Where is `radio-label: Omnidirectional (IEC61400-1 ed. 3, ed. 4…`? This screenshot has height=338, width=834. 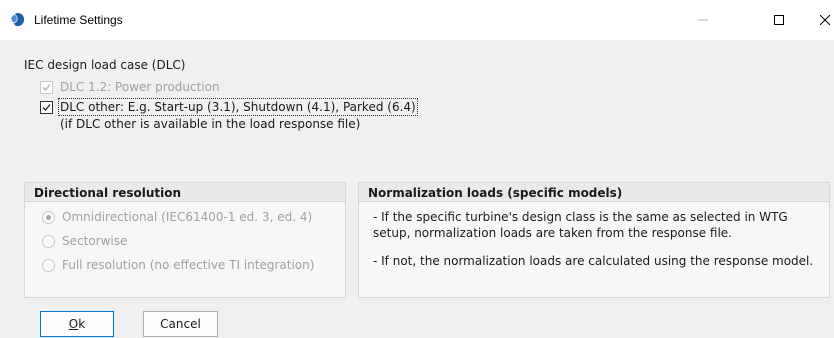
radio-label: Omnidirectional (IEC61400-1 ed. 3, ed. 4… is located at coordinates (187, 217).